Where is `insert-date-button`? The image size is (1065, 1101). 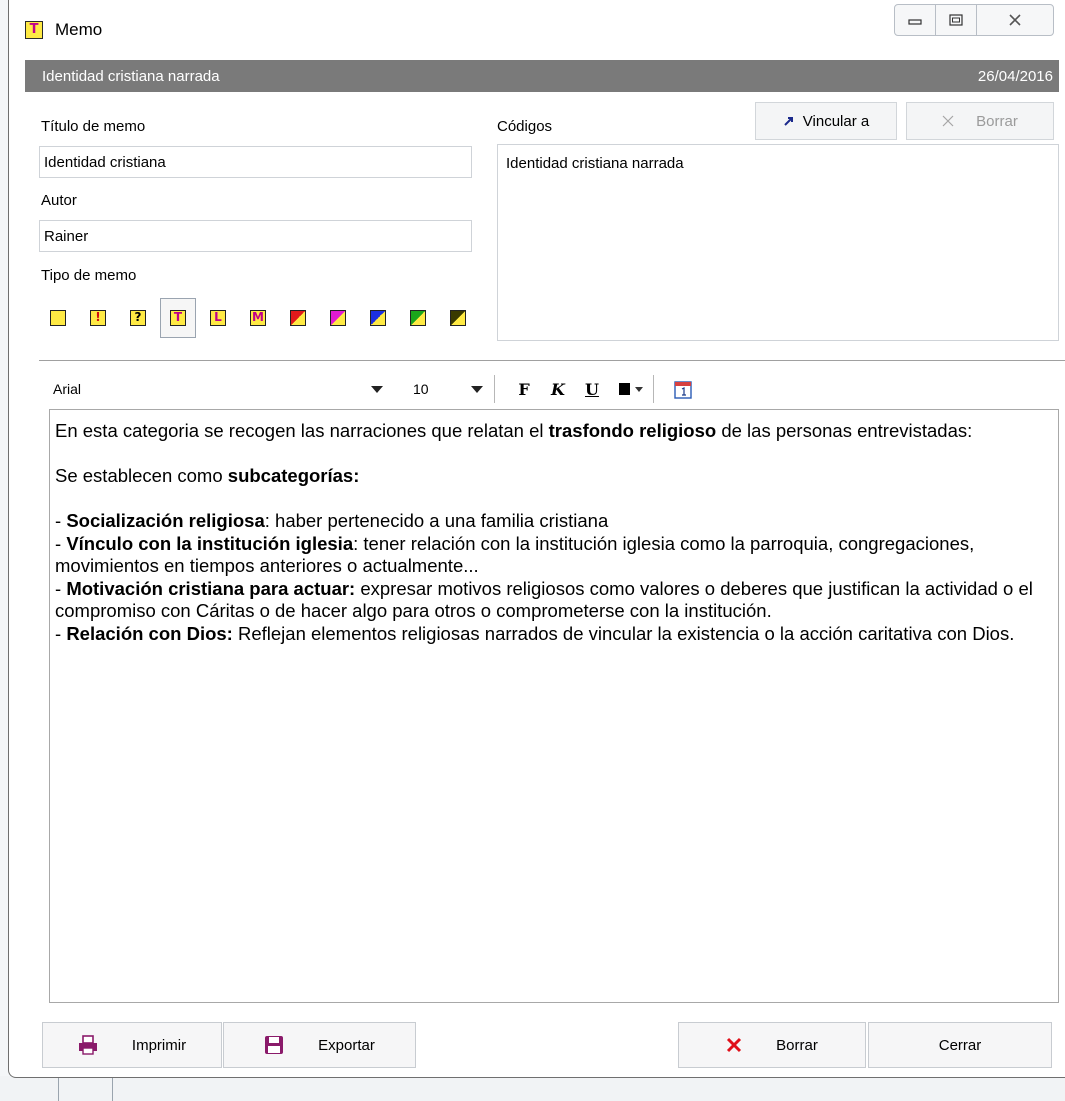 insert-date-button is located at coordinates (683, 389).